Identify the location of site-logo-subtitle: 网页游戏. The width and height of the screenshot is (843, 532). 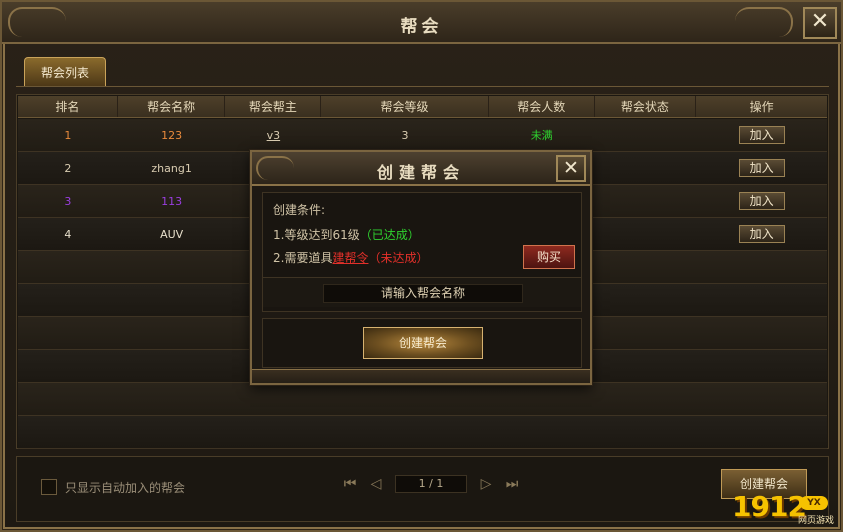
(816, 521).